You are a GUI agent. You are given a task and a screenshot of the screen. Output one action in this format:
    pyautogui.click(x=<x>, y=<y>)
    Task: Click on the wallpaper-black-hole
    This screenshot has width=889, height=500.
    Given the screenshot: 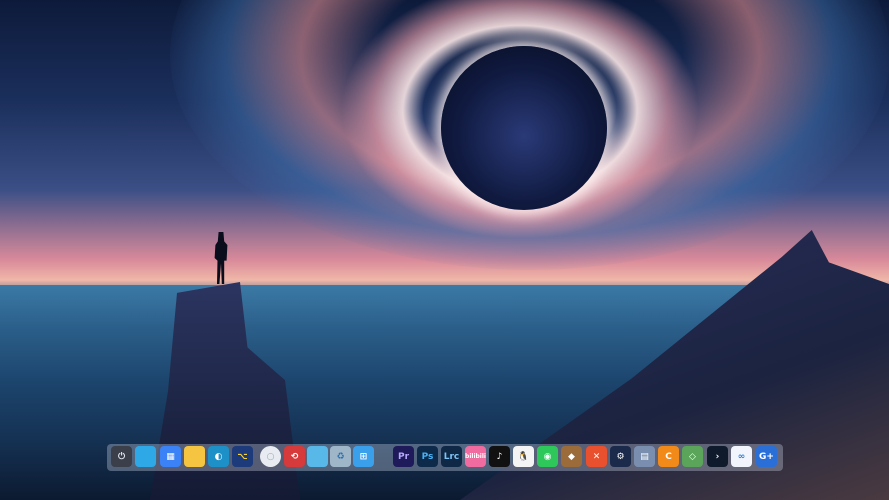 What is the action you would take?
    pyautogui.click(x=524, y=128)
    